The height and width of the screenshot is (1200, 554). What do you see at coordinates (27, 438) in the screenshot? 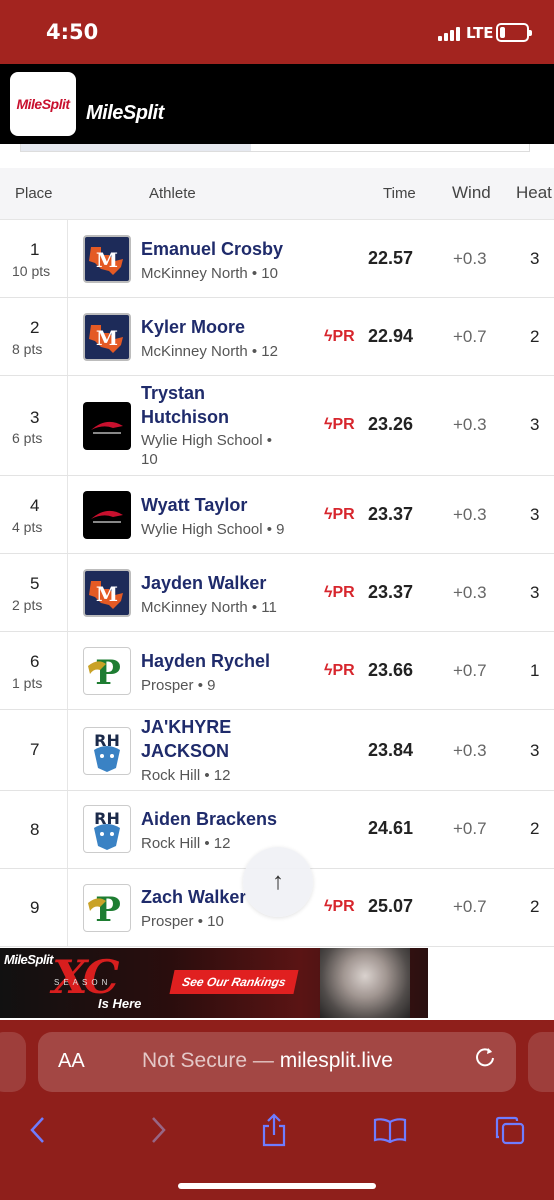
I see `place-points: 6 pts` at bounding box center [27, 438].